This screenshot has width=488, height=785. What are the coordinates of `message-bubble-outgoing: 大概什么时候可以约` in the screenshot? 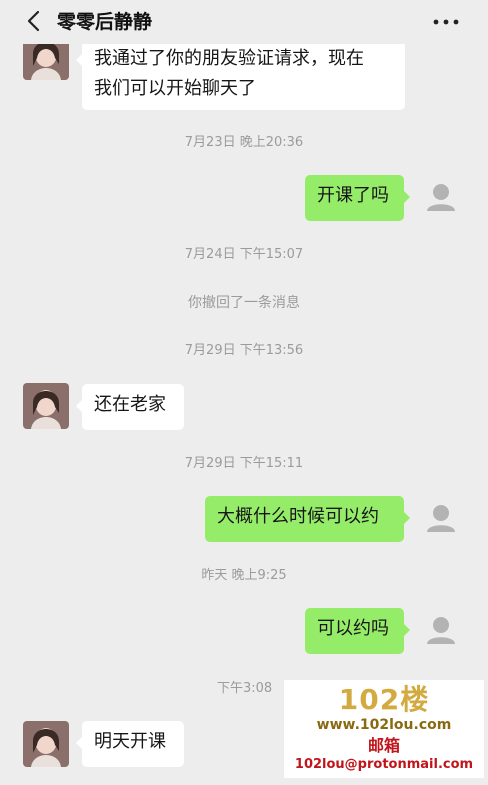 It's located at (307, 519).